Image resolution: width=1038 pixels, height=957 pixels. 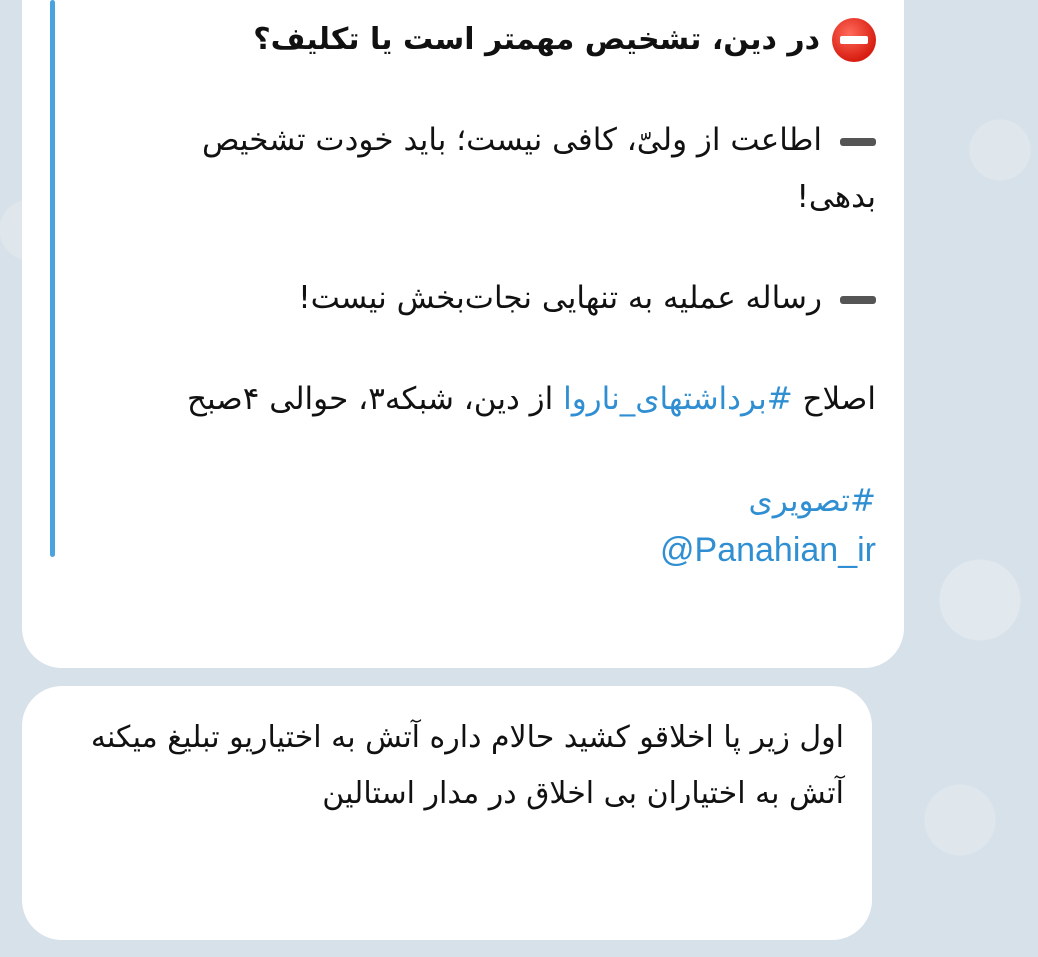 I want to click on message-line: آتش به اختیاران بی اخلاق در مدار استالین, so click(x=583, y=793).